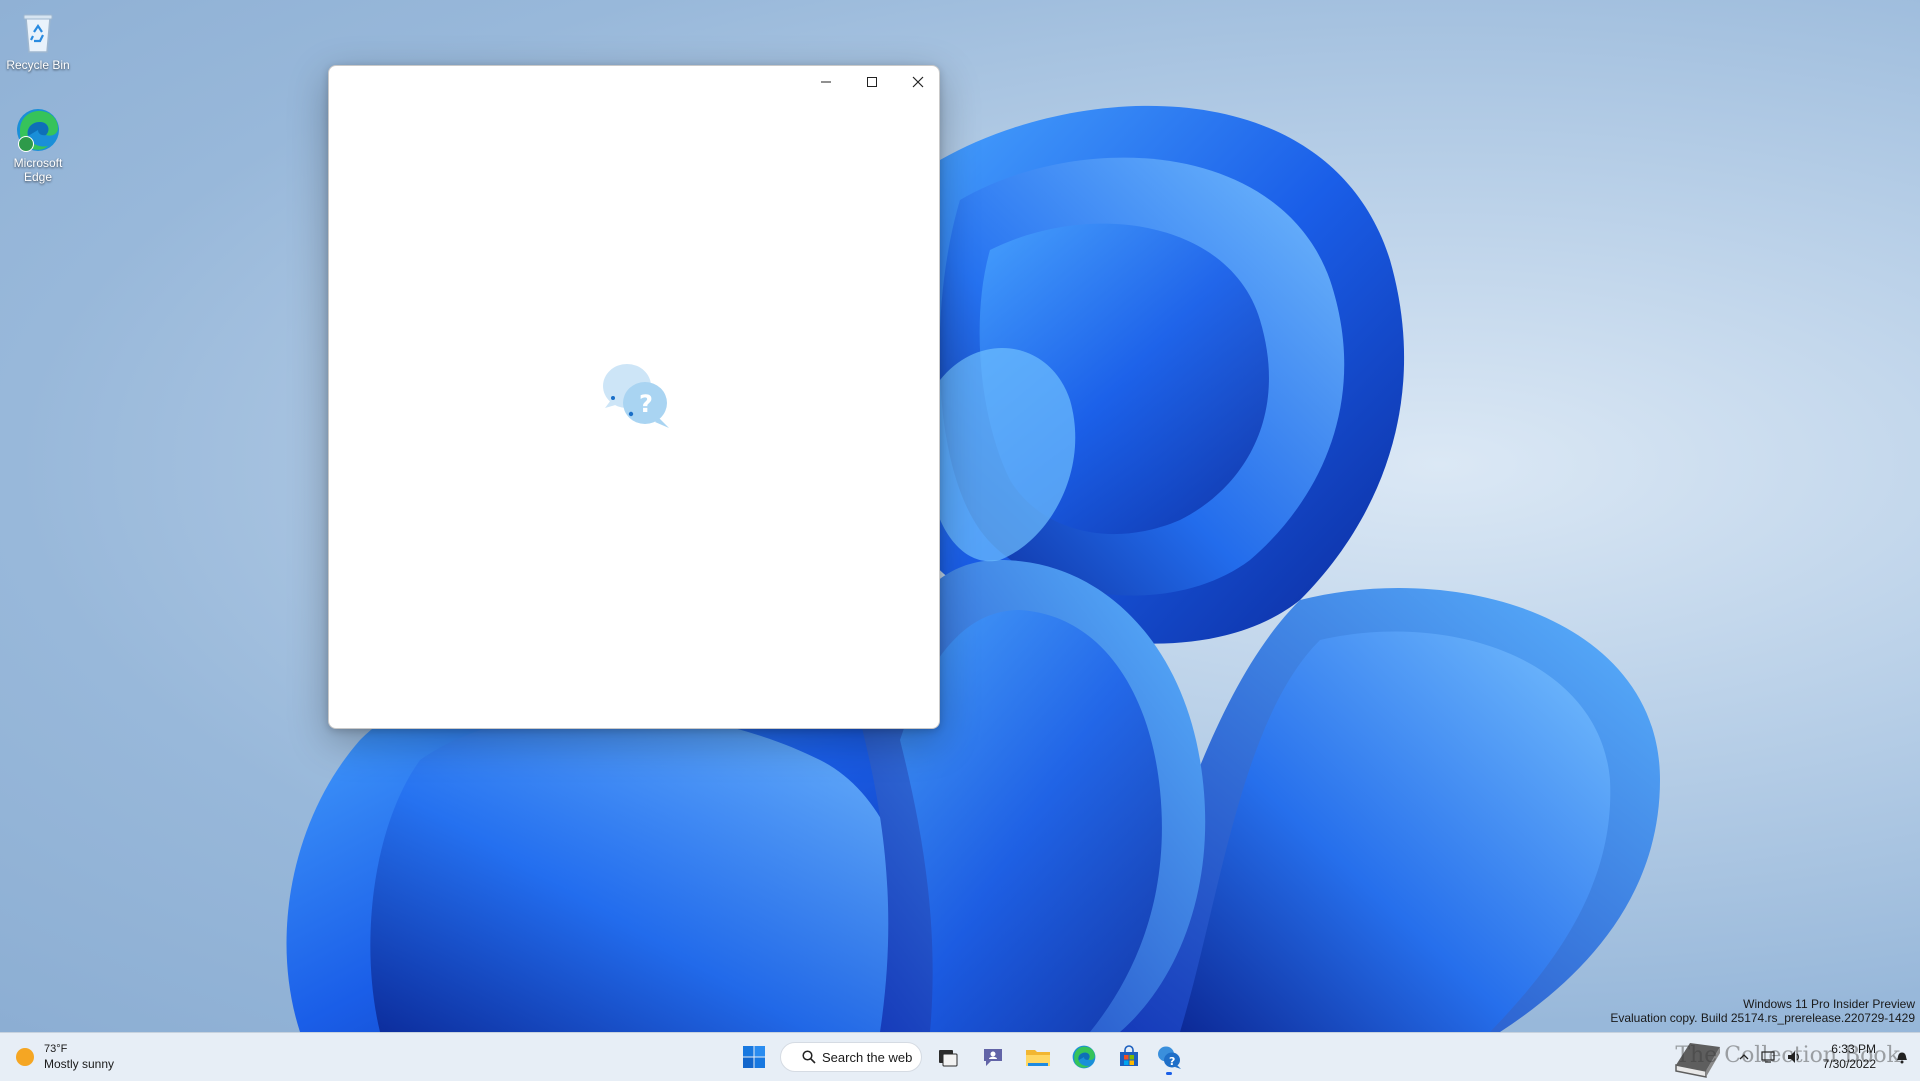 The width and height of the screenshot is (1920, 1081). I want to click on get-help-taskbar-button: ?, so click(1169, 1057).